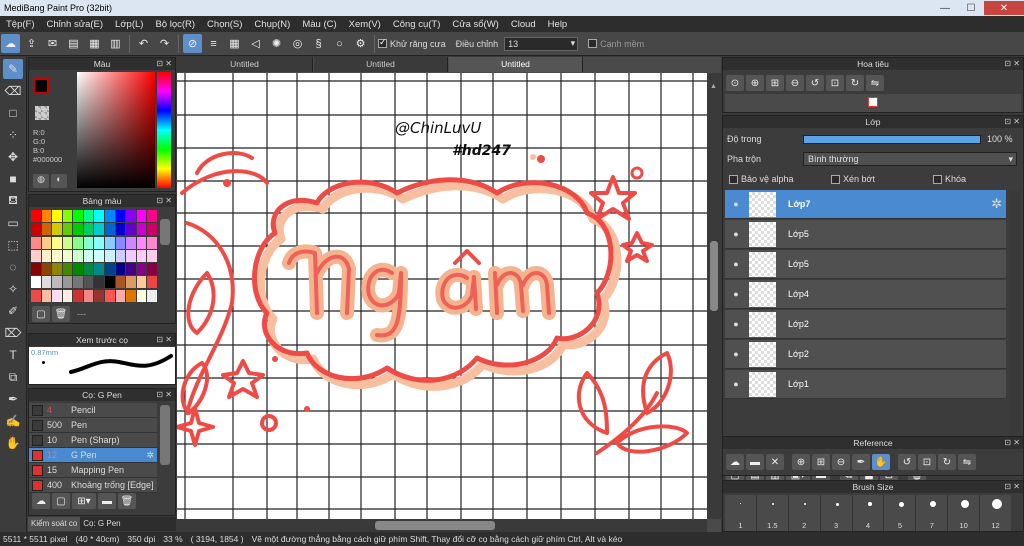 Image resolution: width=1024 pixels, height=546 pixels. What do you see at coordinates (13, 289) in the screenshot?
I see `magic-wand-icon: ✧` at bounding box center [13, 289].